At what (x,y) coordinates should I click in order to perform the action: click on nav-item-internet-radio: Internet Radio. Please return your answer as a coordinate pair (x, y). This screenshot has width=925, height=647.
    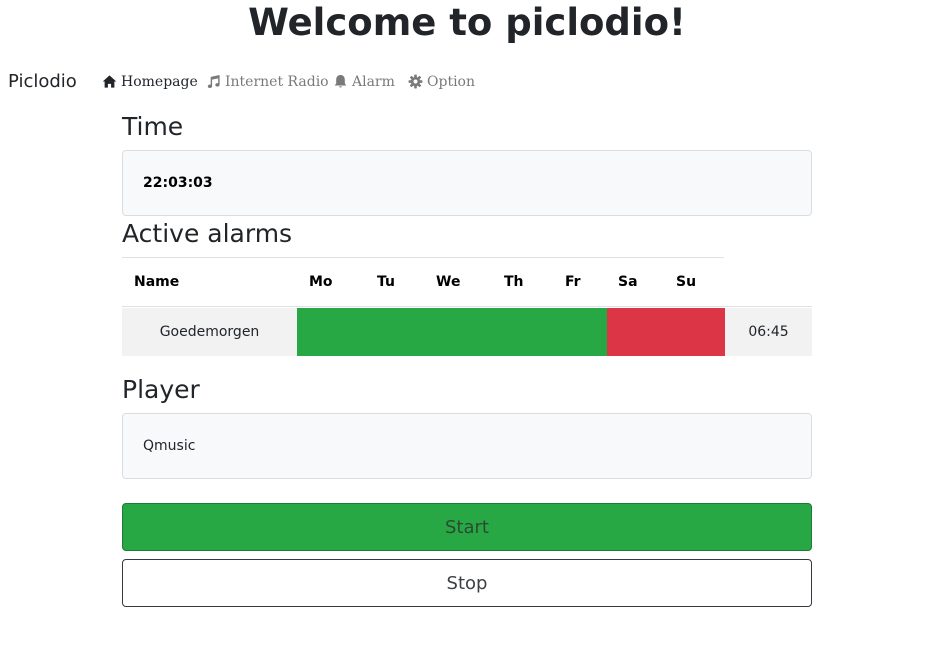
    Looking at the image, I should click on (267, 82).